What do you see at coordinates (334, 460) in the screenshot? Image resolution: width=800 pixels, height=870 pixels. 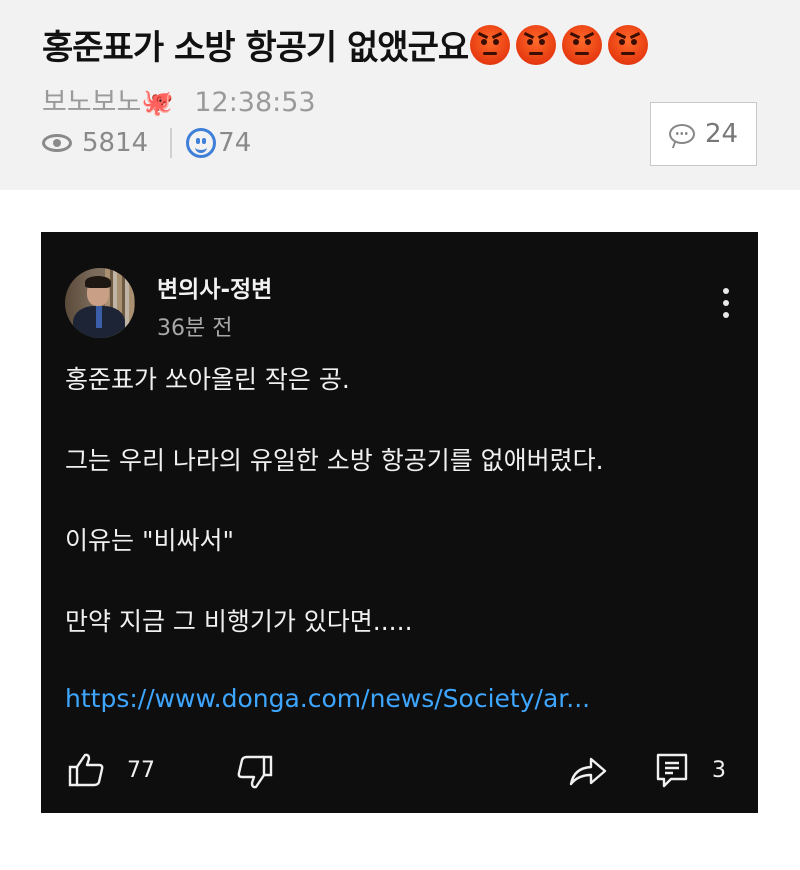 I see `post-line-2: 그는 우리 나라의 유일한 소방 항공기를 없애버렸다.` at bounding box center [334, 460].